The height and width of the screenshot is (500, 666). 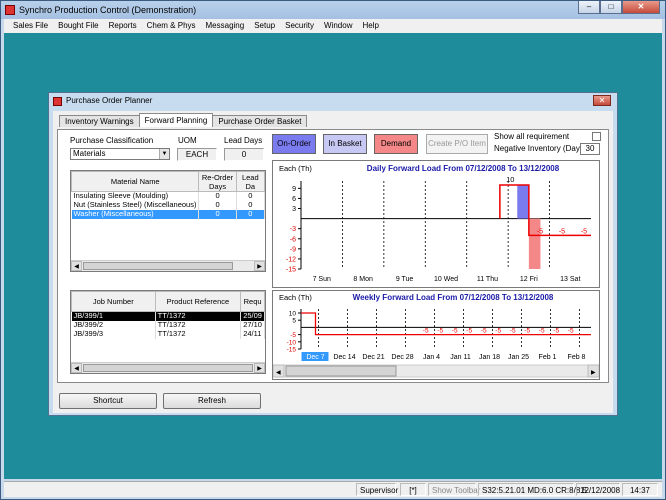 What do you see at coordinates (120, 154) in the screenshot?
I see `purchase-classification-select: Materials ▼` at bounding box center [120, 154].